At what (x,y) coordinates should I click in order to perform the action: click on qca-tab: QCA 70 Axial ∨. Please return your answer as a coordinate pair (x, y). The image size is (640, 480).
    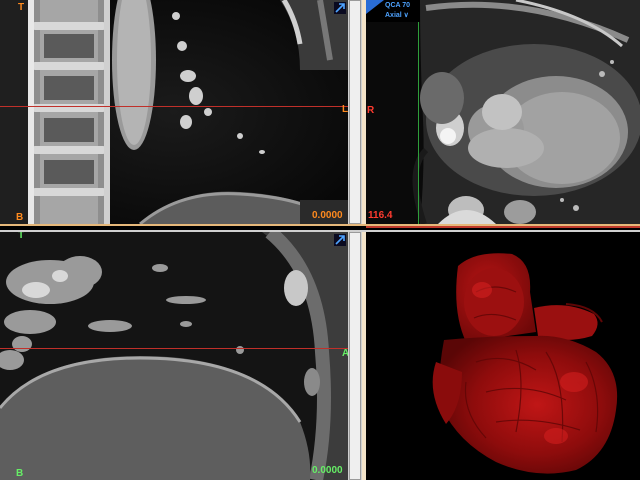
    Looking at the image, I should click on (393, 11).